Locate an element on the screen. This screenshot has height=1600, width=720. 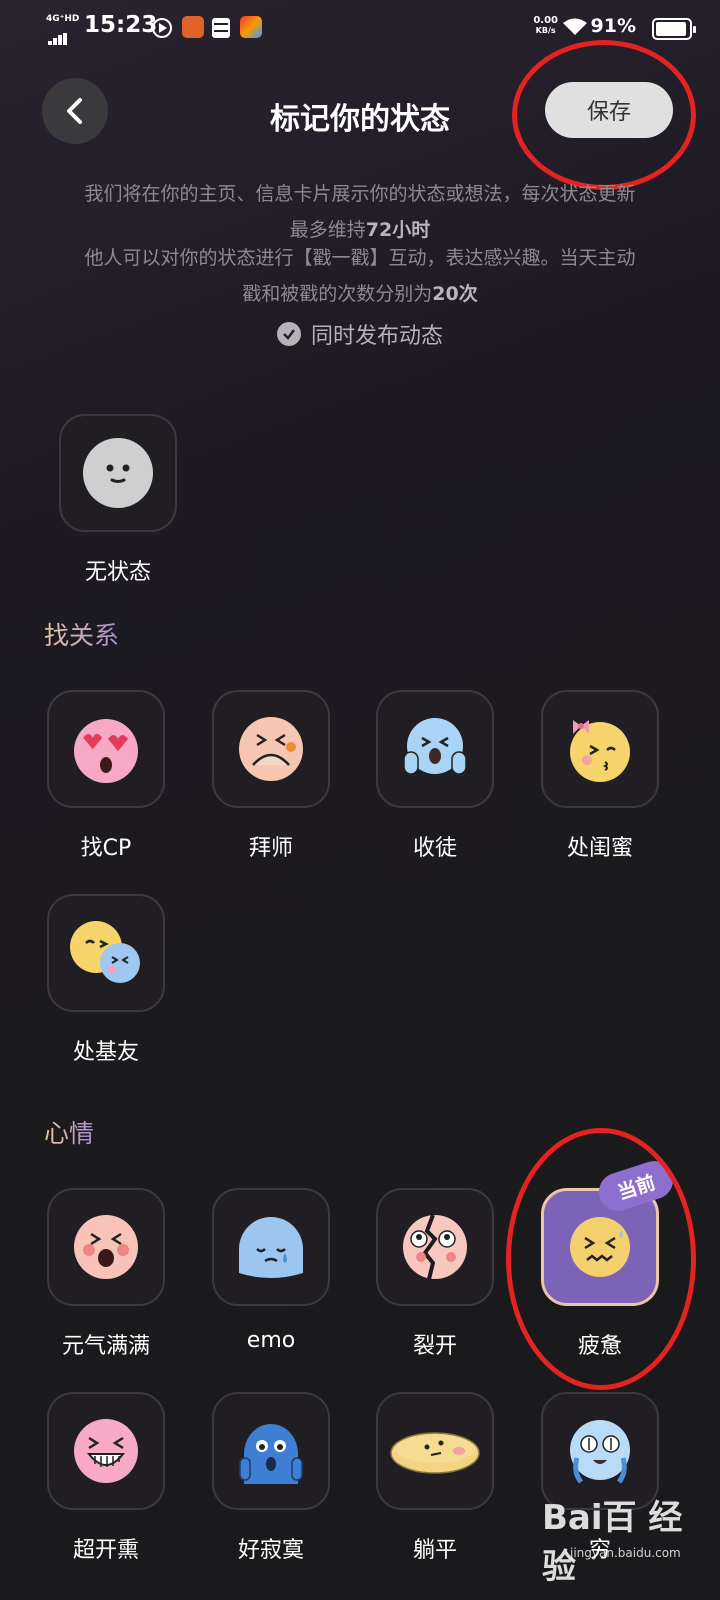
battery-icon is located at coordinates (674, 29).